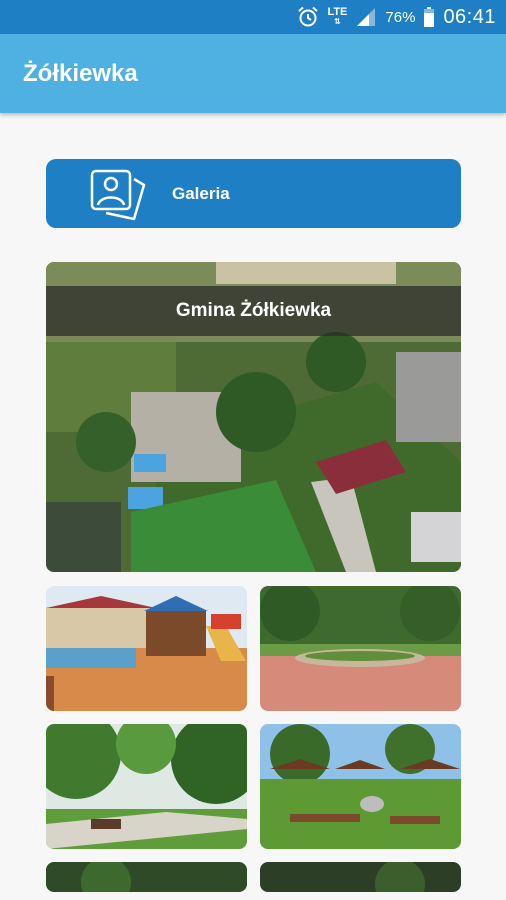 The image size is (506, 900). I want to click on signal-icon, so click(366, 17).